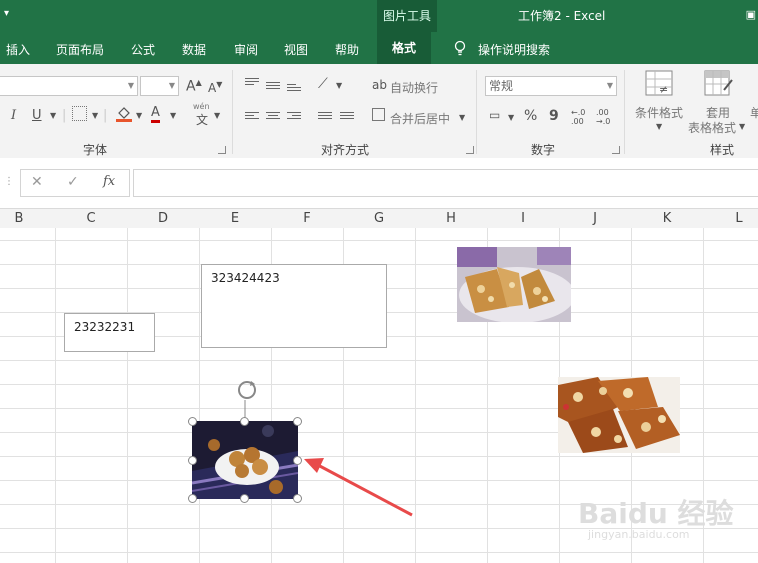 The image size is (758, 563). I want to click on shrink-font-button: A▼, so click(215, 87).